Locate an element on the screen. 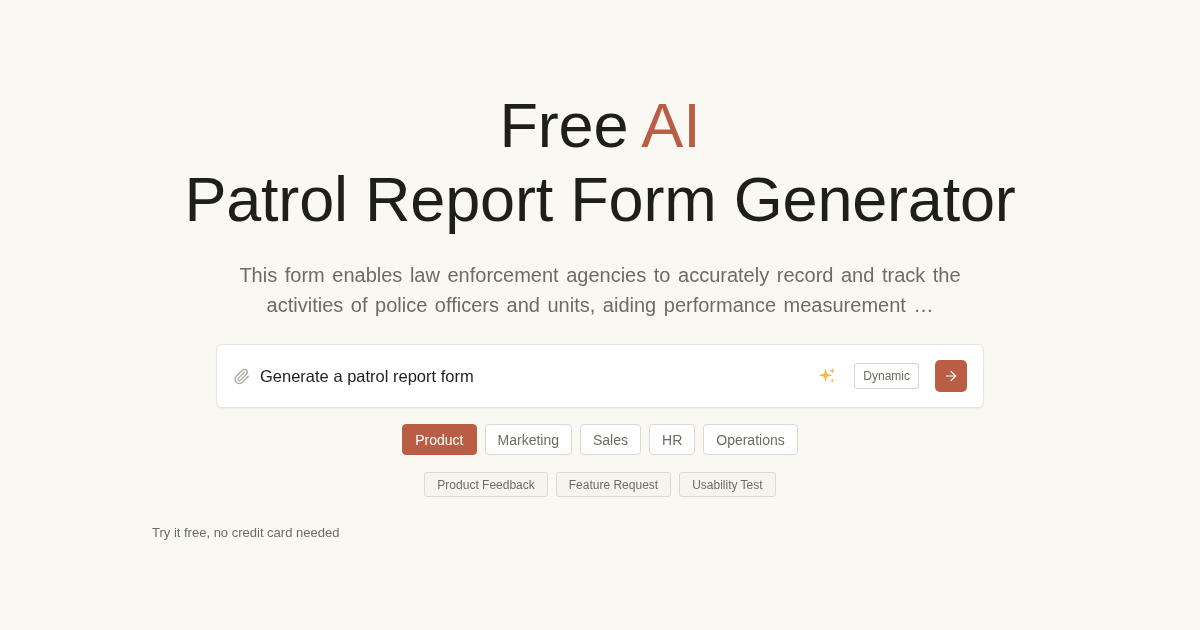 Image resolution: width=1200 pixels, height=630 pixels. template-chip: Feature Request is located at coordinates (613, 484).